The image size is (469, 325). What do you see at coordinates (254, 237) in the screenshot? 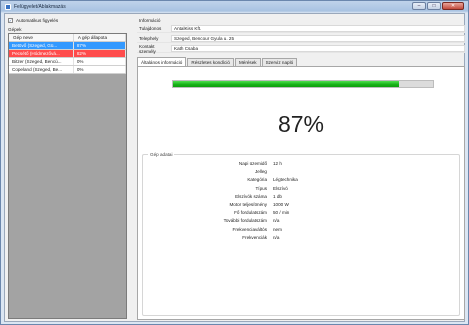
I see `detail-label: Frekvenciák` at bounding box center [254, 237].